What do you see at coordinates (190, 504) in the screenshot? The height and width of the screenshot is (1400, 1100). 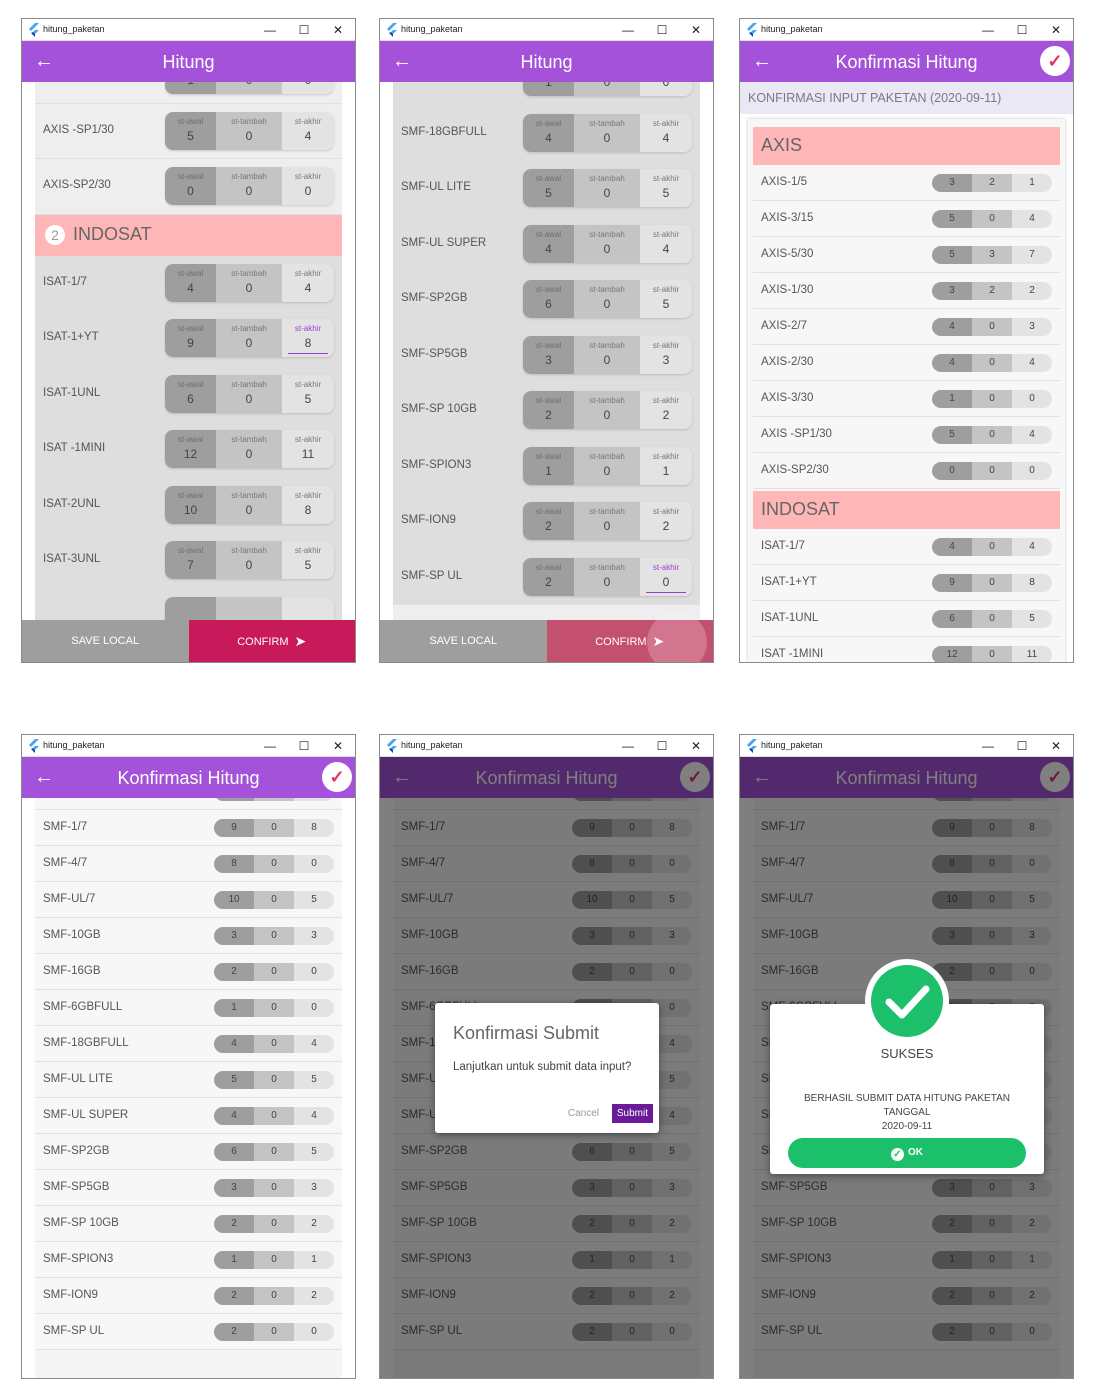 I see `st-awal-field: st-awal 10` at bounding box center [190, 504].